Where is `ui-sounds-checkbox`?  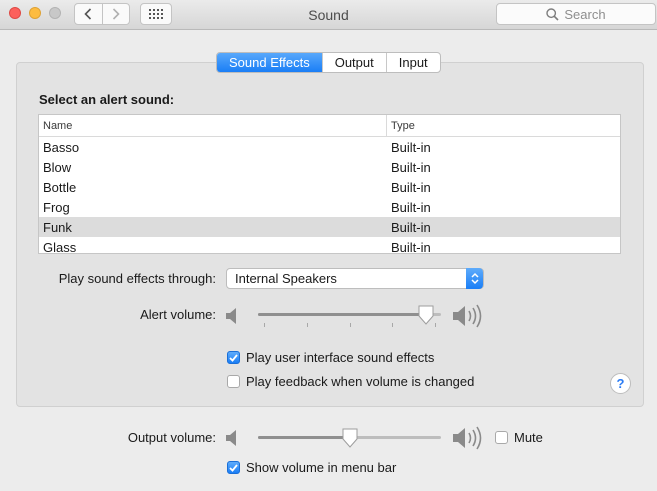 ui-sounds-checkbox is located at coordinates (233, 357).